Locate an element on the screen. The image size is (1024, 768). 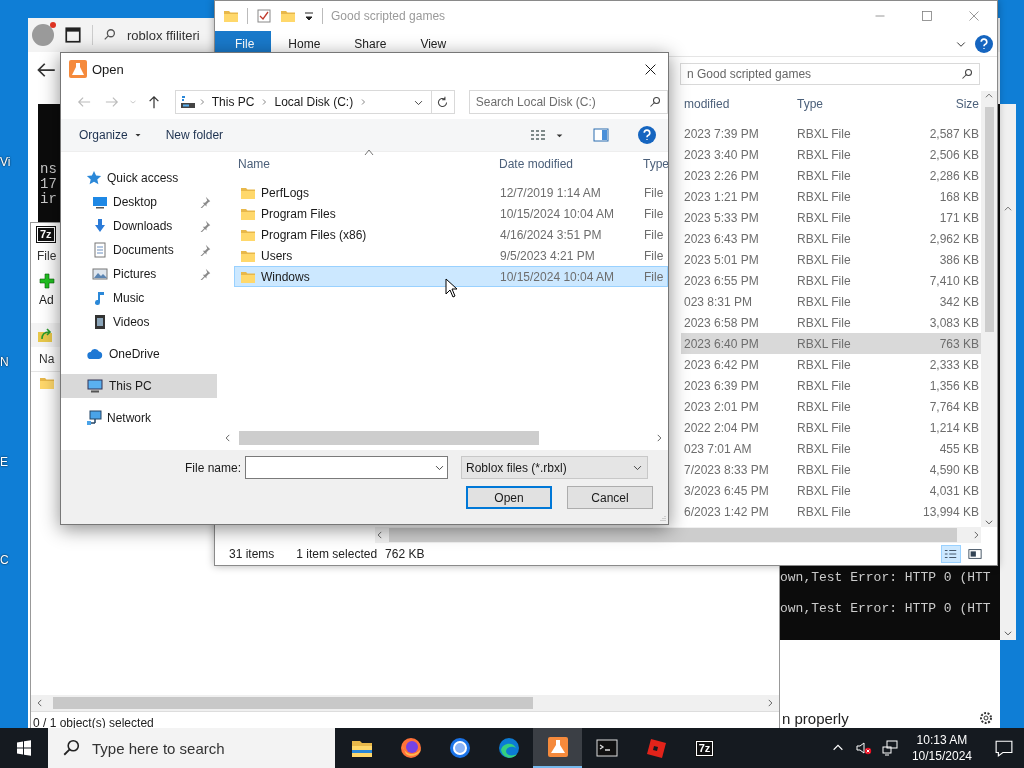
search-field: Search Local Disk (C:) is located at coordinates (568, 102).